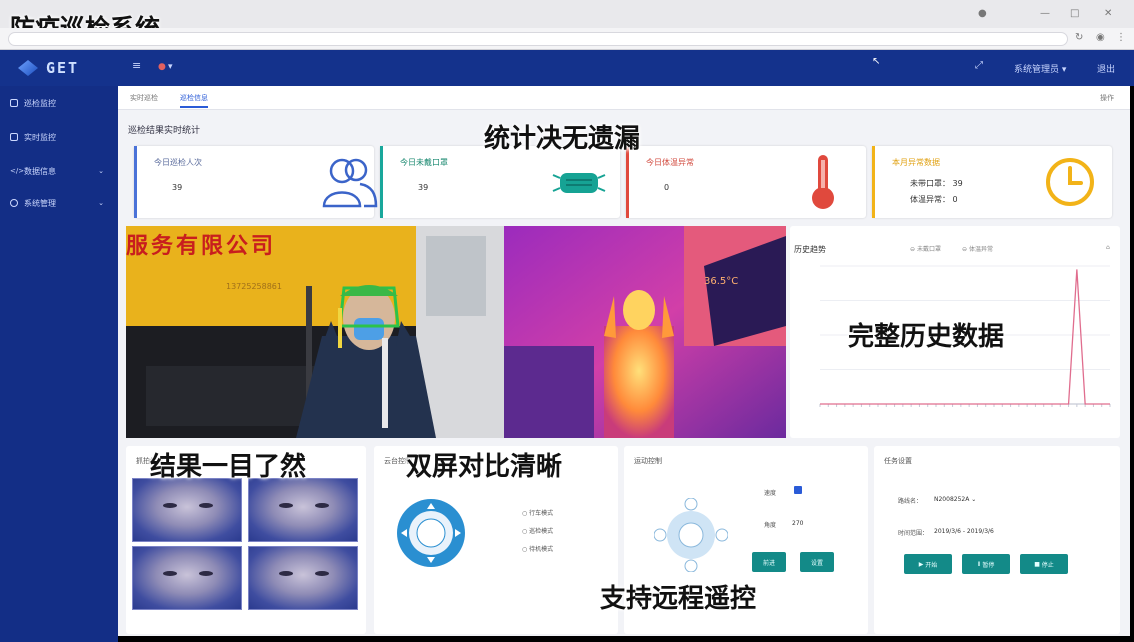 The height and width of the screenshot is (642, 1134). What do you see at coordinates (500, 182) in the screenshot?
I see `stat-card-no-mask: 今日未戴口罩 39` at bounding box center [500, 182].